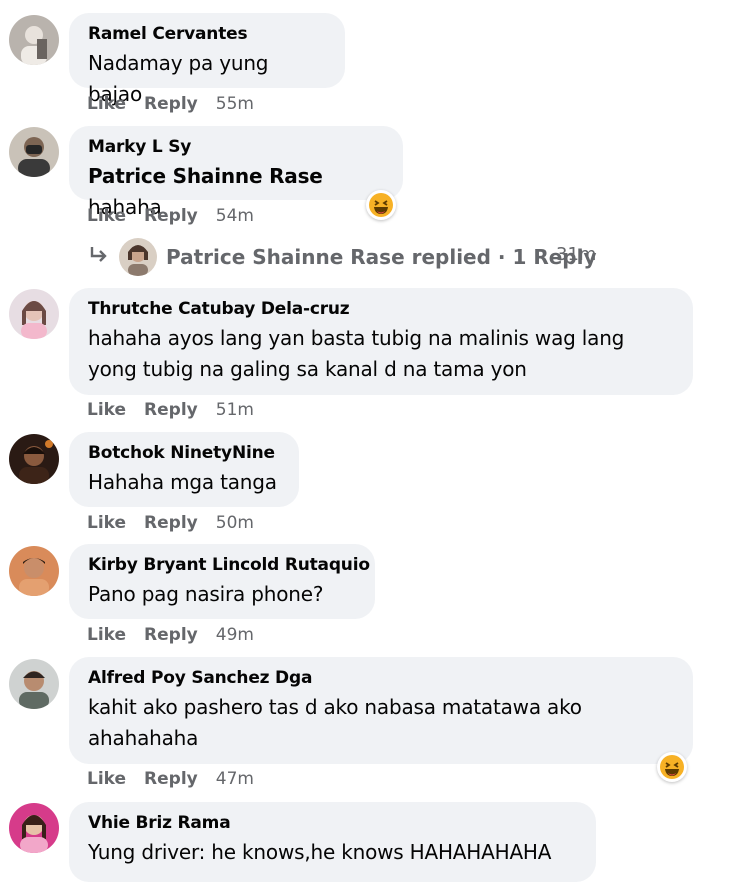 This screenshot has width=750, height=882. What do you see at coordinates (235, 216) in the screenshot?
I see `timestamp: 54m` at bounding box center [235, 216].